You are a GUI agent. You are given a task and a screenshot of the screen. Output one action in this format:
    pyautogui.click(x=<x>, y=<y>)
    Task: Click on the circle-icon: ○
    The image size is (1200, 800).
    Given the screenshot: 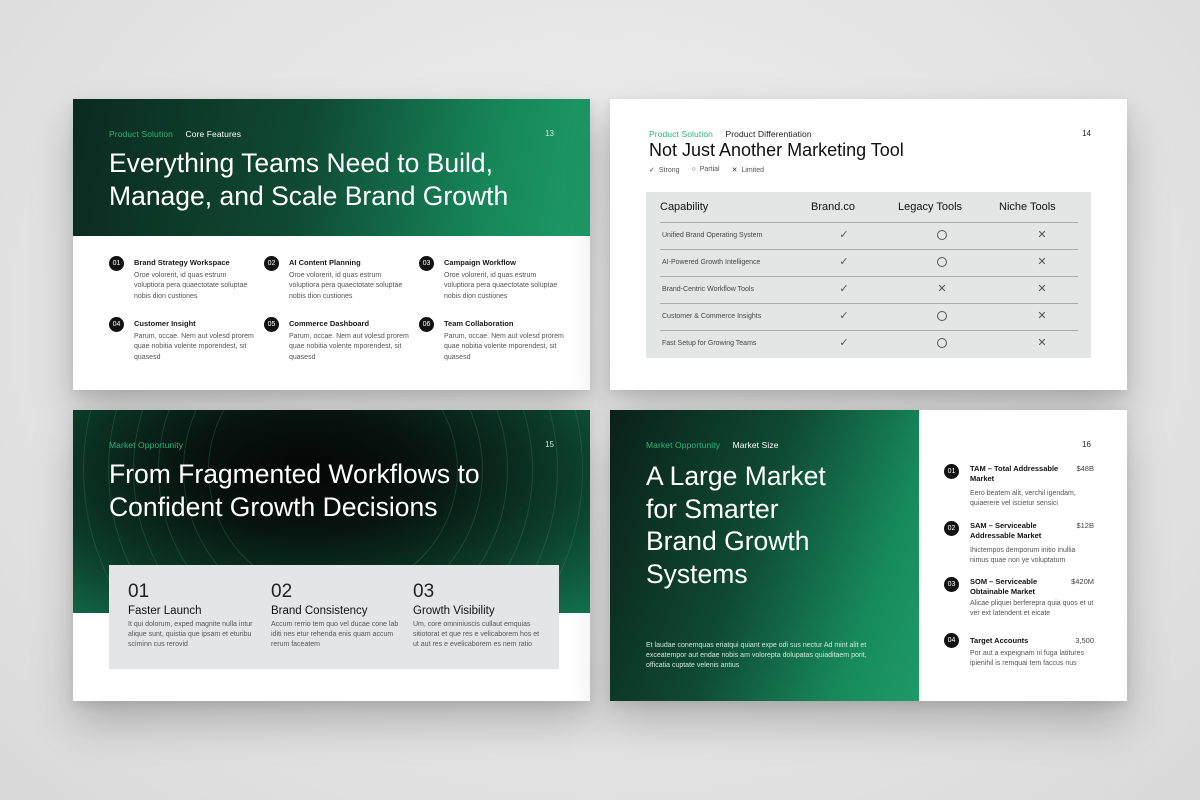 What is the action you would take?
    pyautogui.click(x=693, y=169)
    